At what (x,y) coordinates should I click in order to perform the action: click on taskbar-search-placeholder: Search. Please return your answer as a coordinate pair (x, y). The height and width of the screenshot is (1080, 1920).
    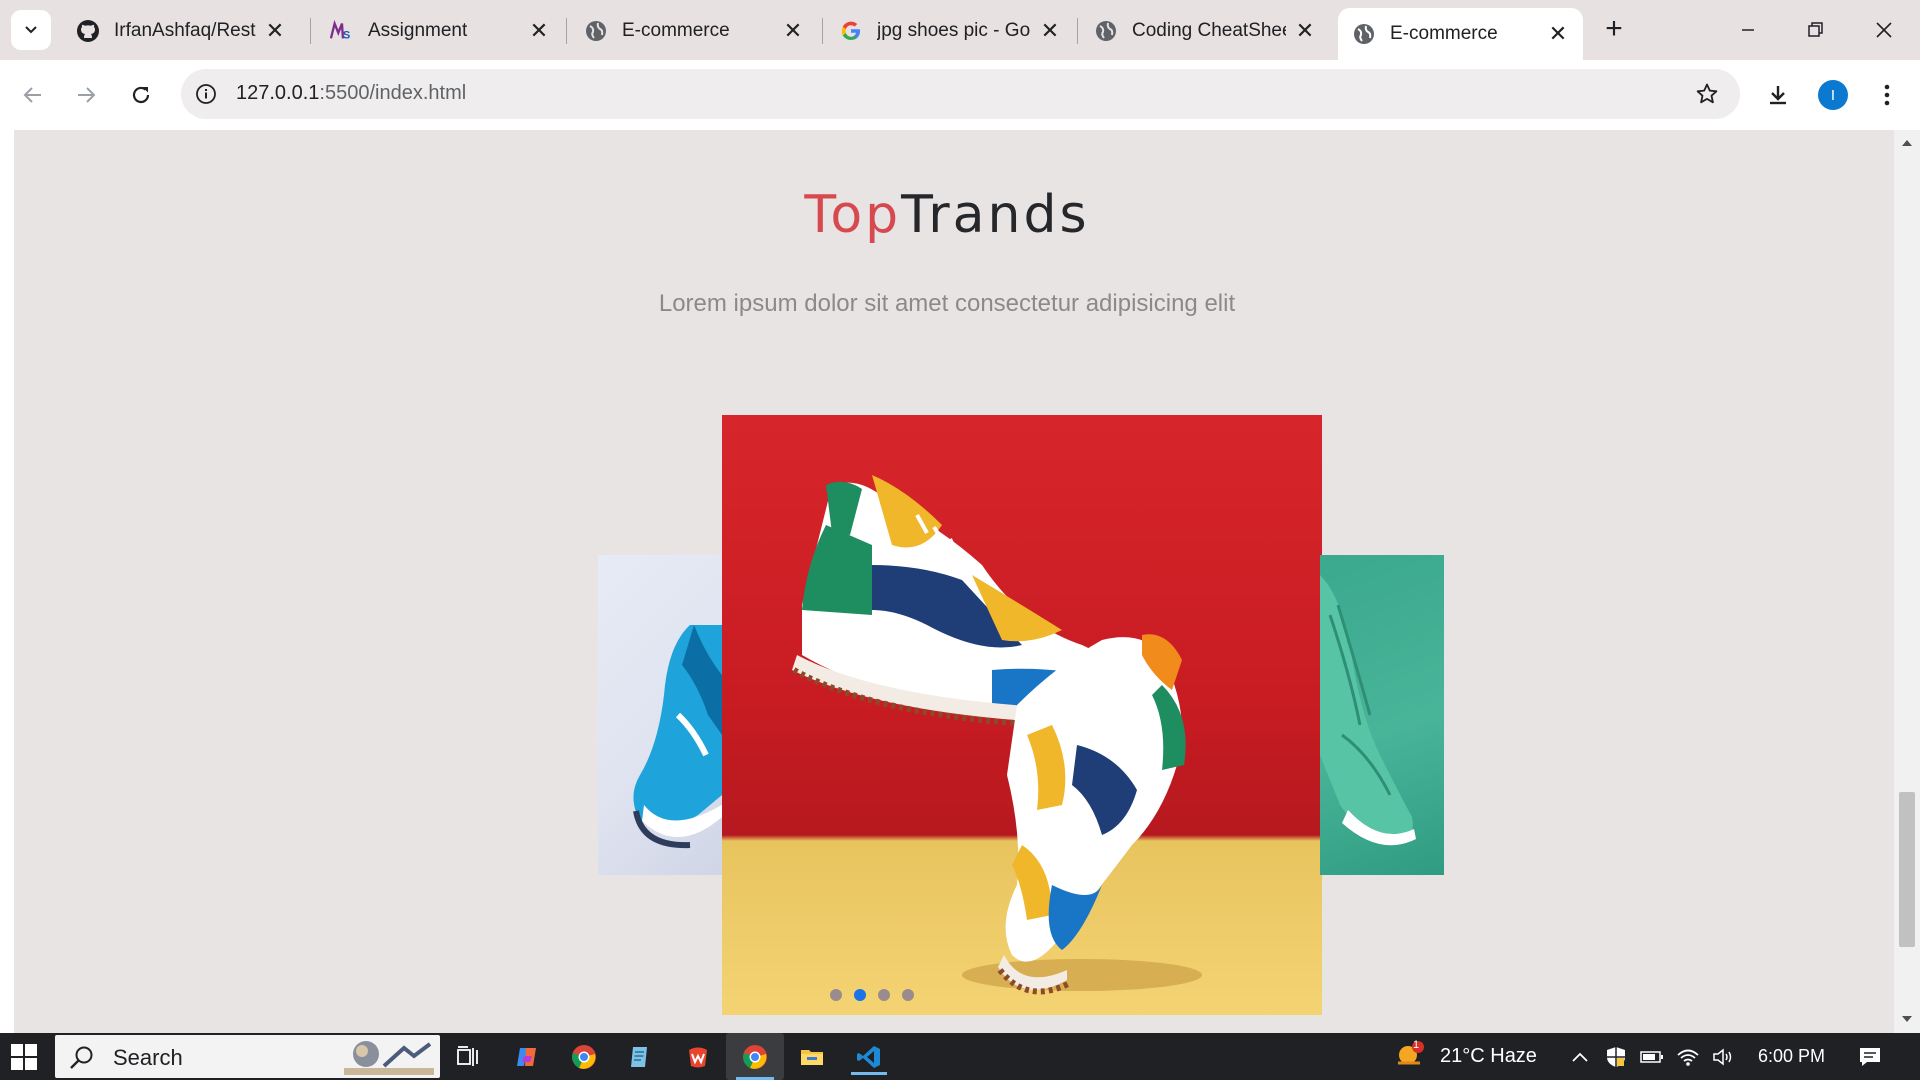
    Looking at the image, I should click on (148, 1057).